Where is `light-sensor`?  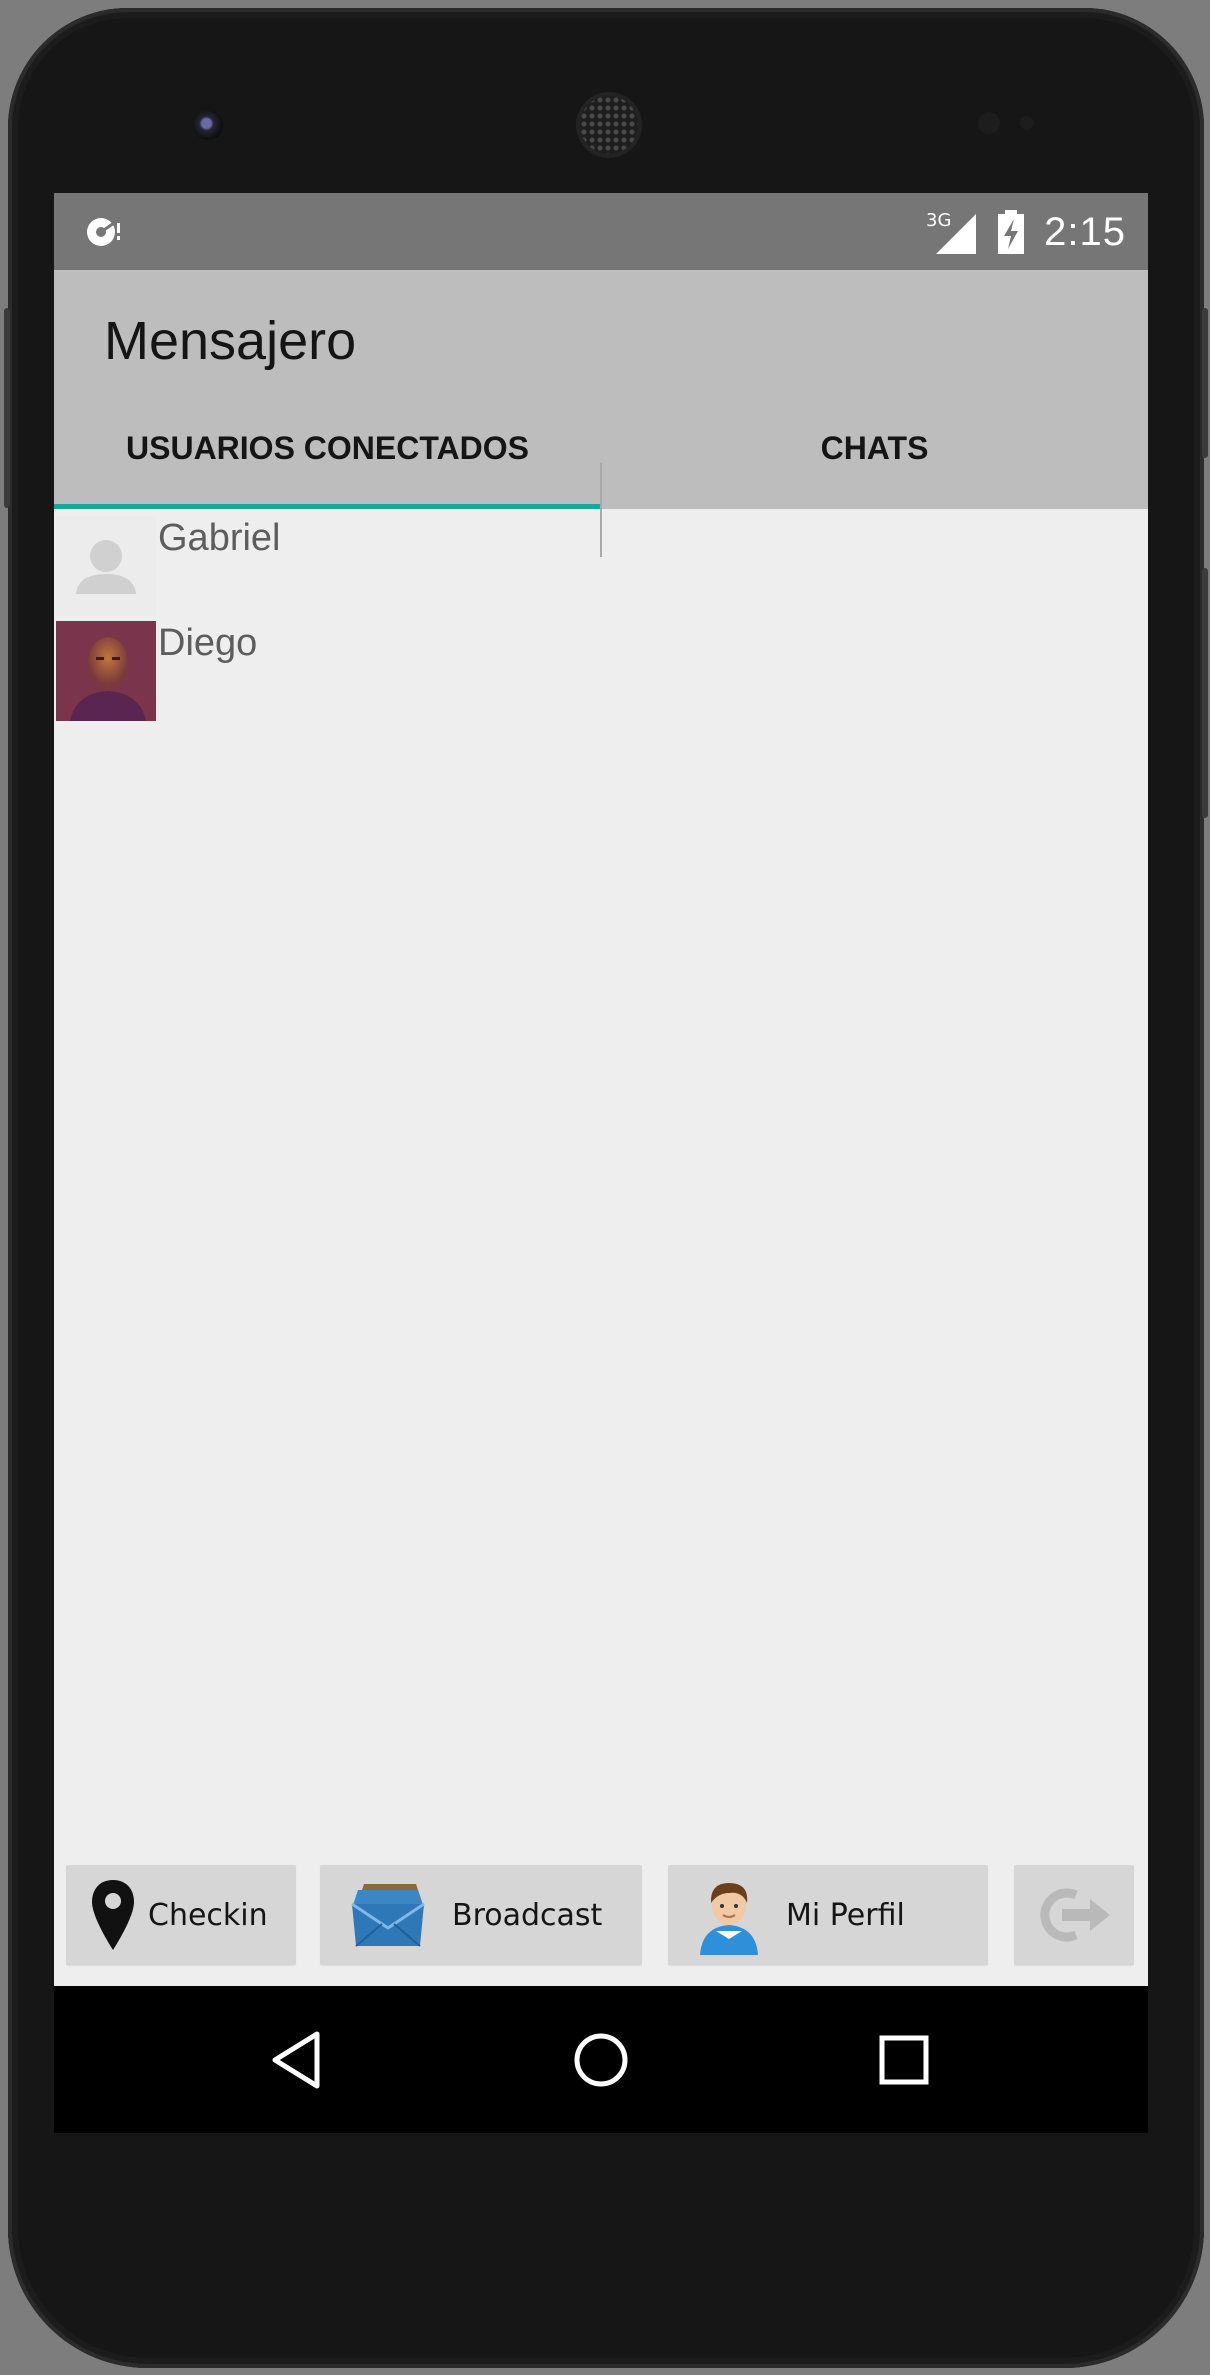
light-sensor is located at coordinates (1027, 123).